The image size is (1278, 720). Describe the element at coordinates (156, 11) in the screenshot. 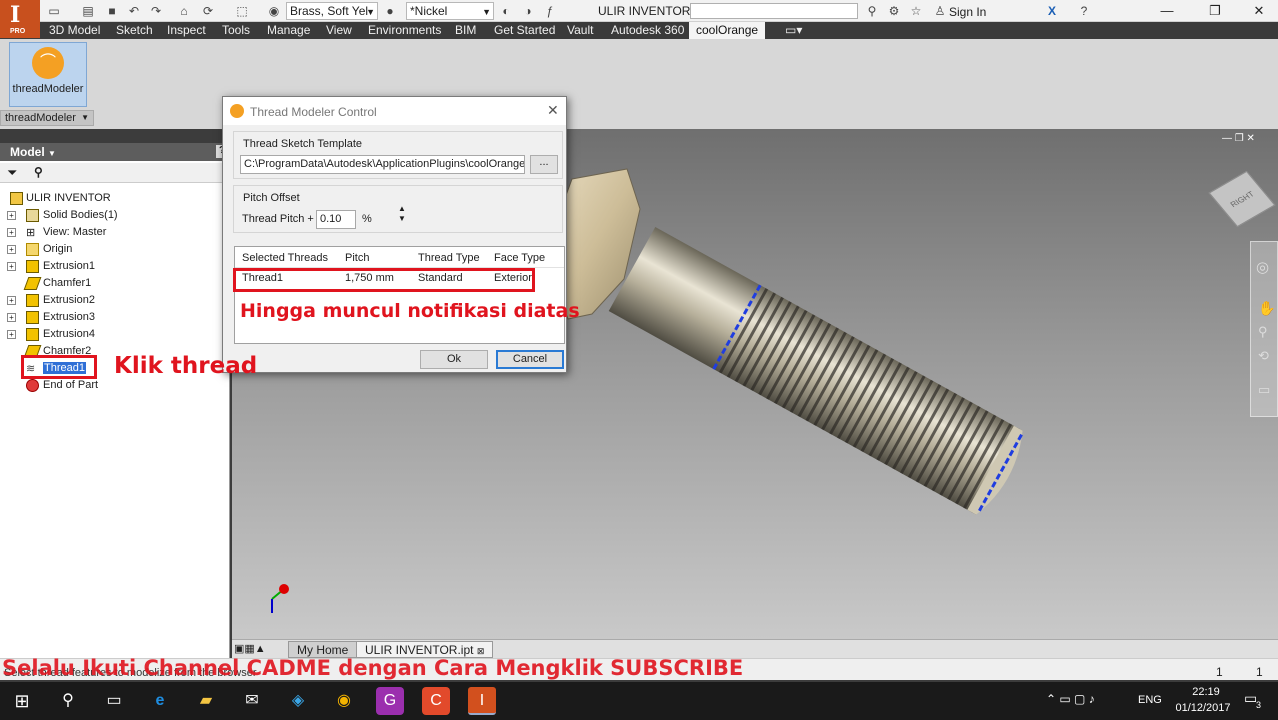

I see `redo-icon: ↷` at that location.